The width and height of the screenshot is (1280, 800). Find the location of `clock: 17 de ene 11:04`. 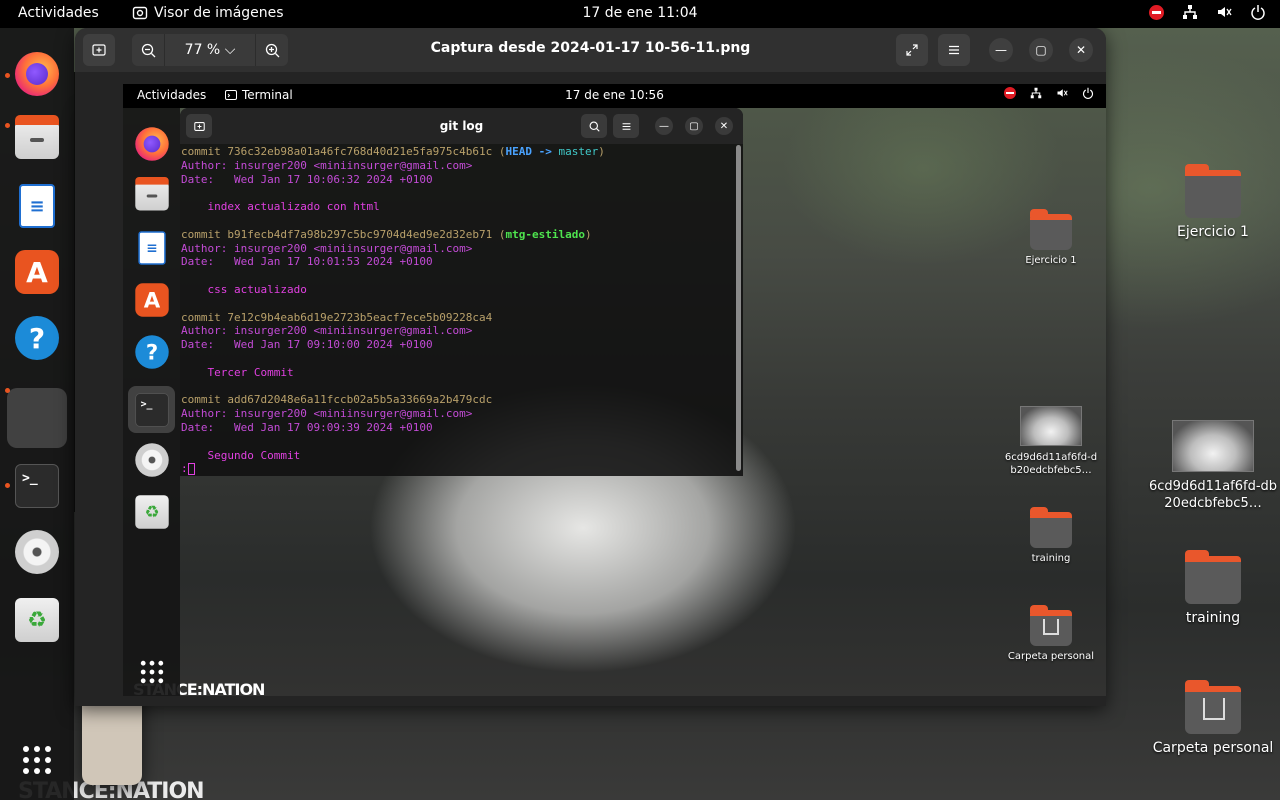

clock: 17 de ene 11:04 is located at coordinates (639, 13).